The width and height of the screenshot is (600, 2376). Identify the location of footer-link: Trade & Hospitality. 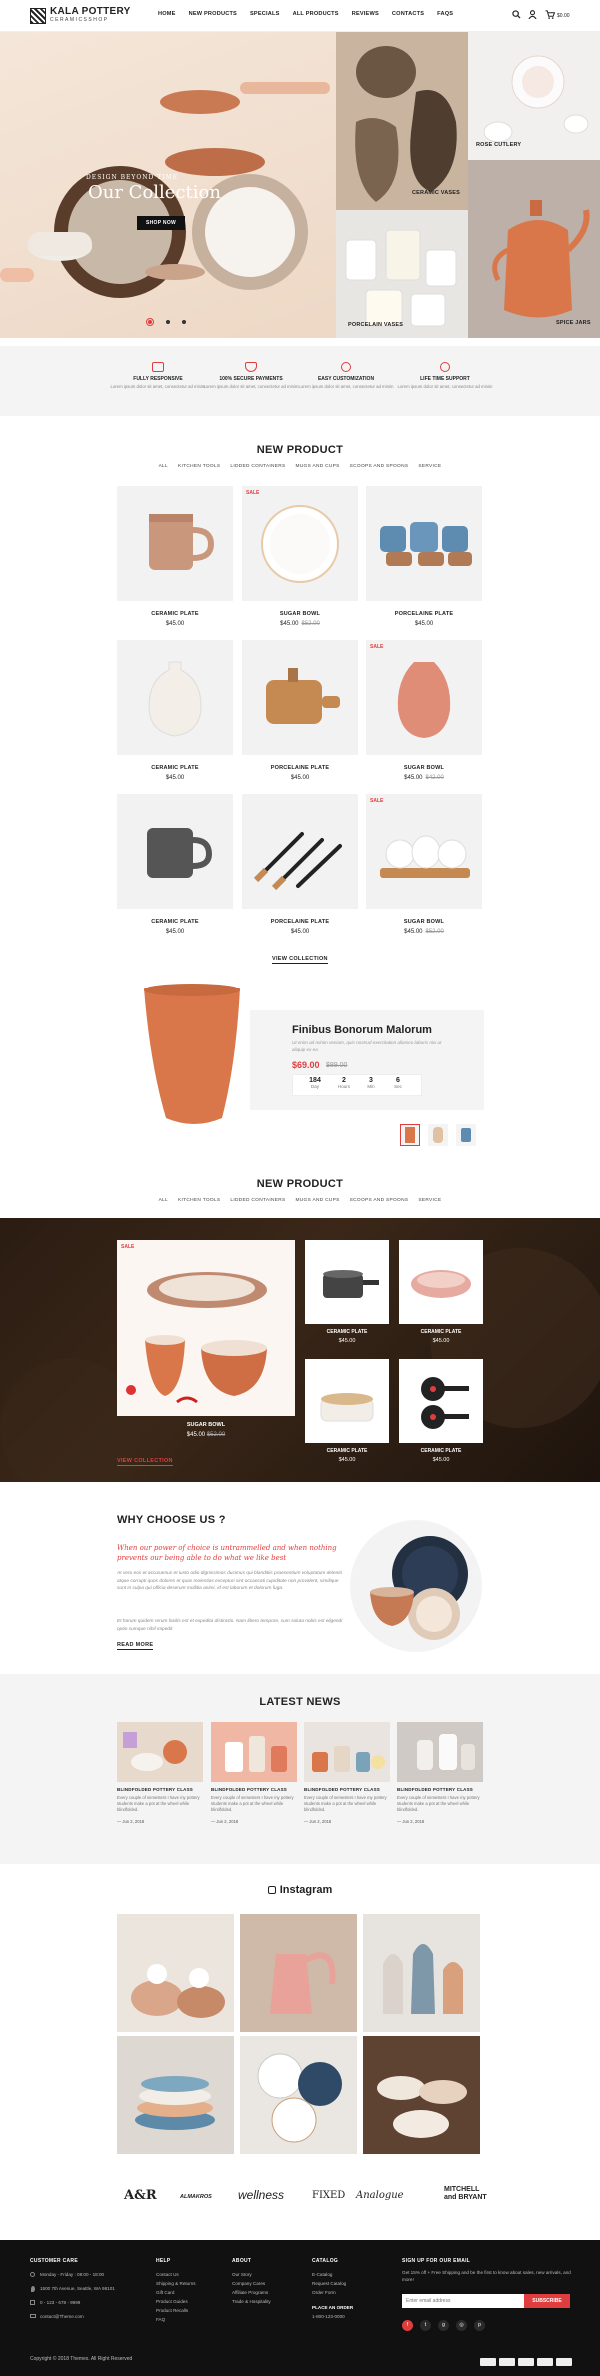
(251, 2301).